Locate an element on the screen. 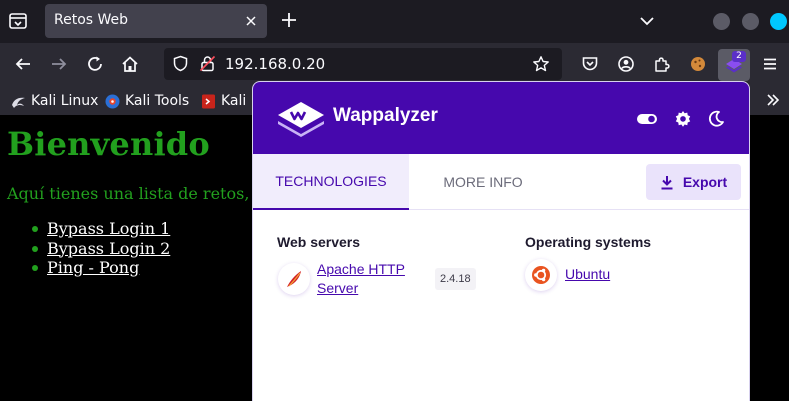  list-item: Ping - Pong is located at coordinates (100, 268).